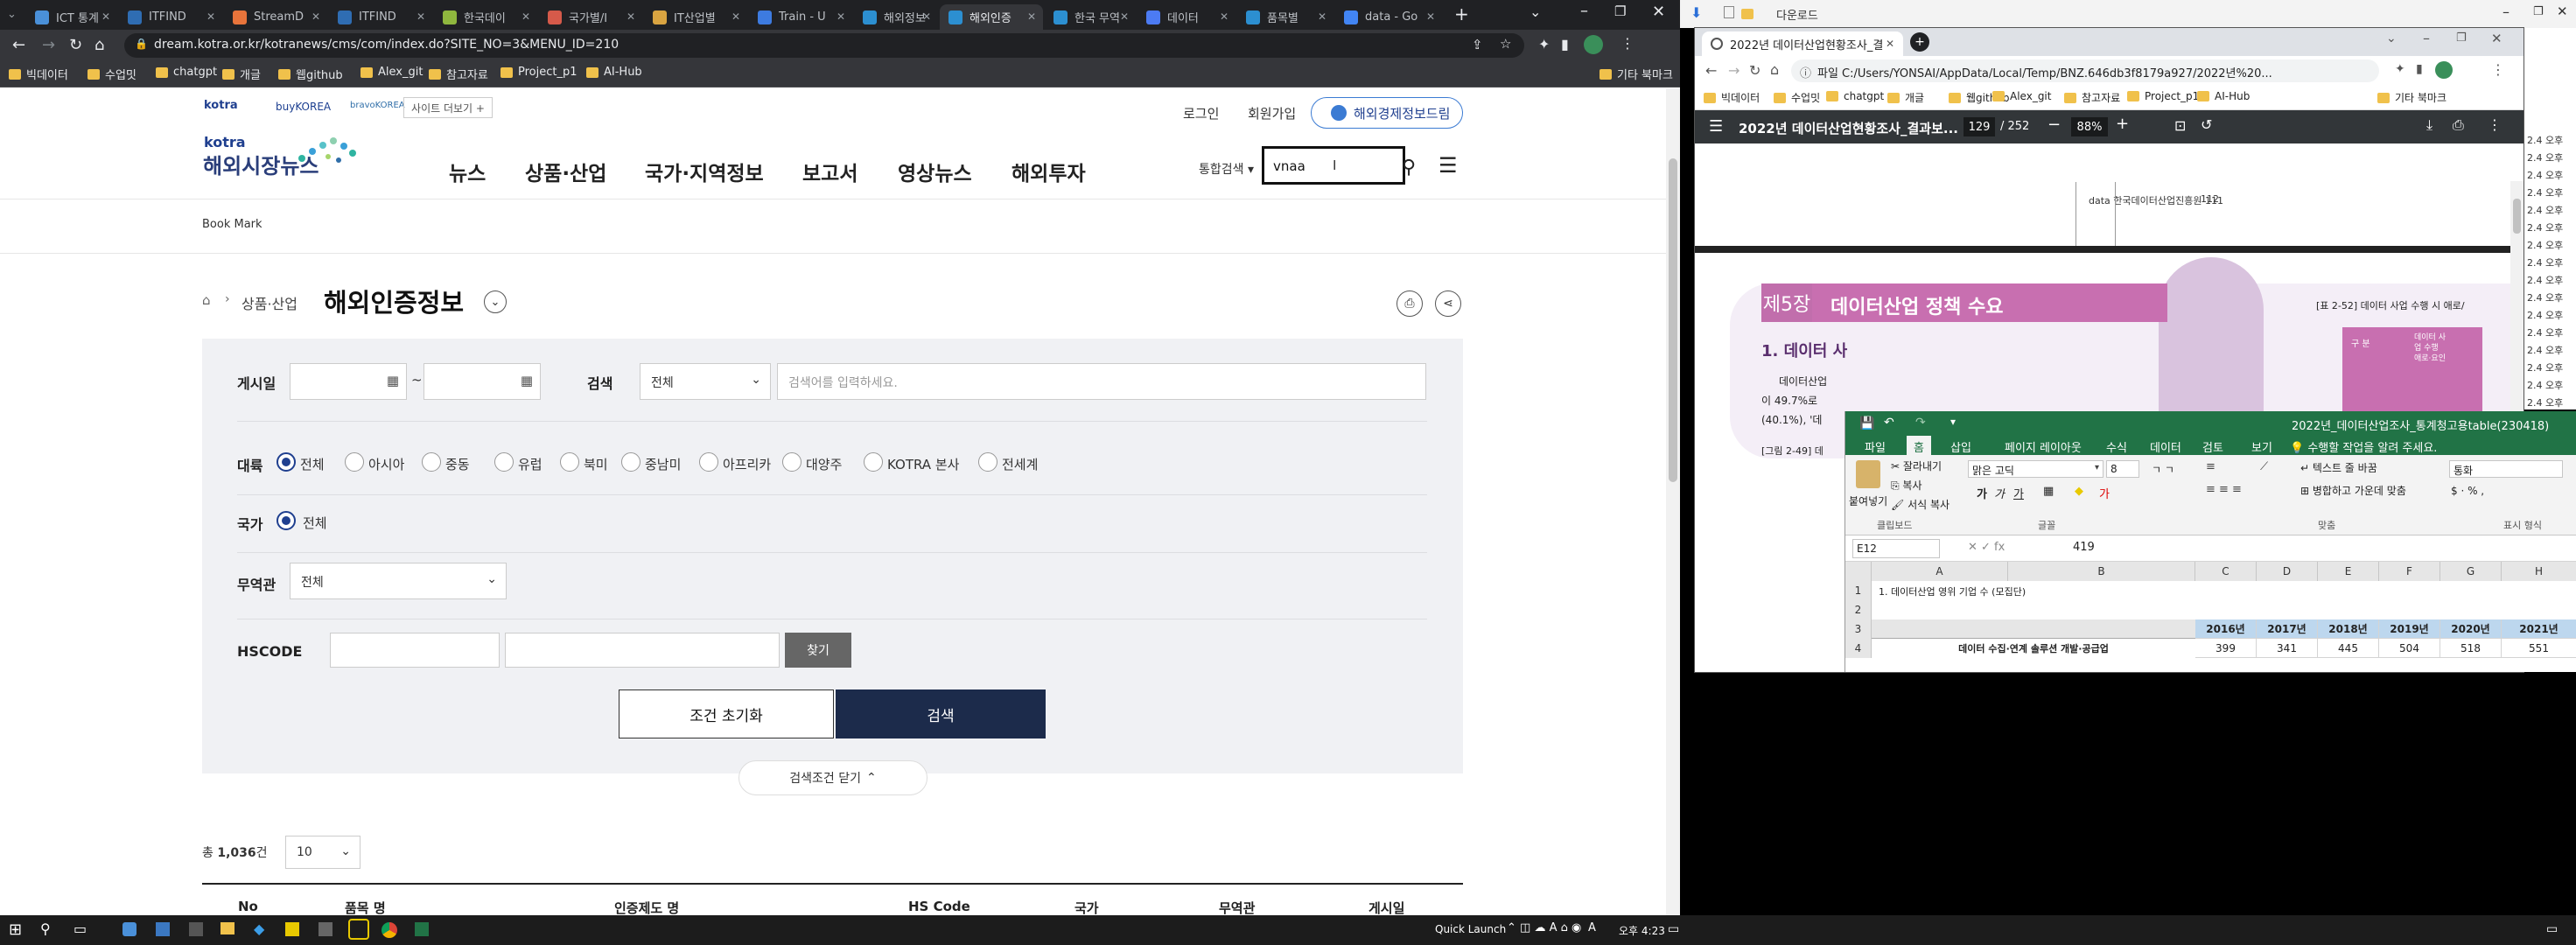  What do you see at coordinates (48, 45) in the screenshot?
I see `forward-icon: →` at bounding box center [48, 45].